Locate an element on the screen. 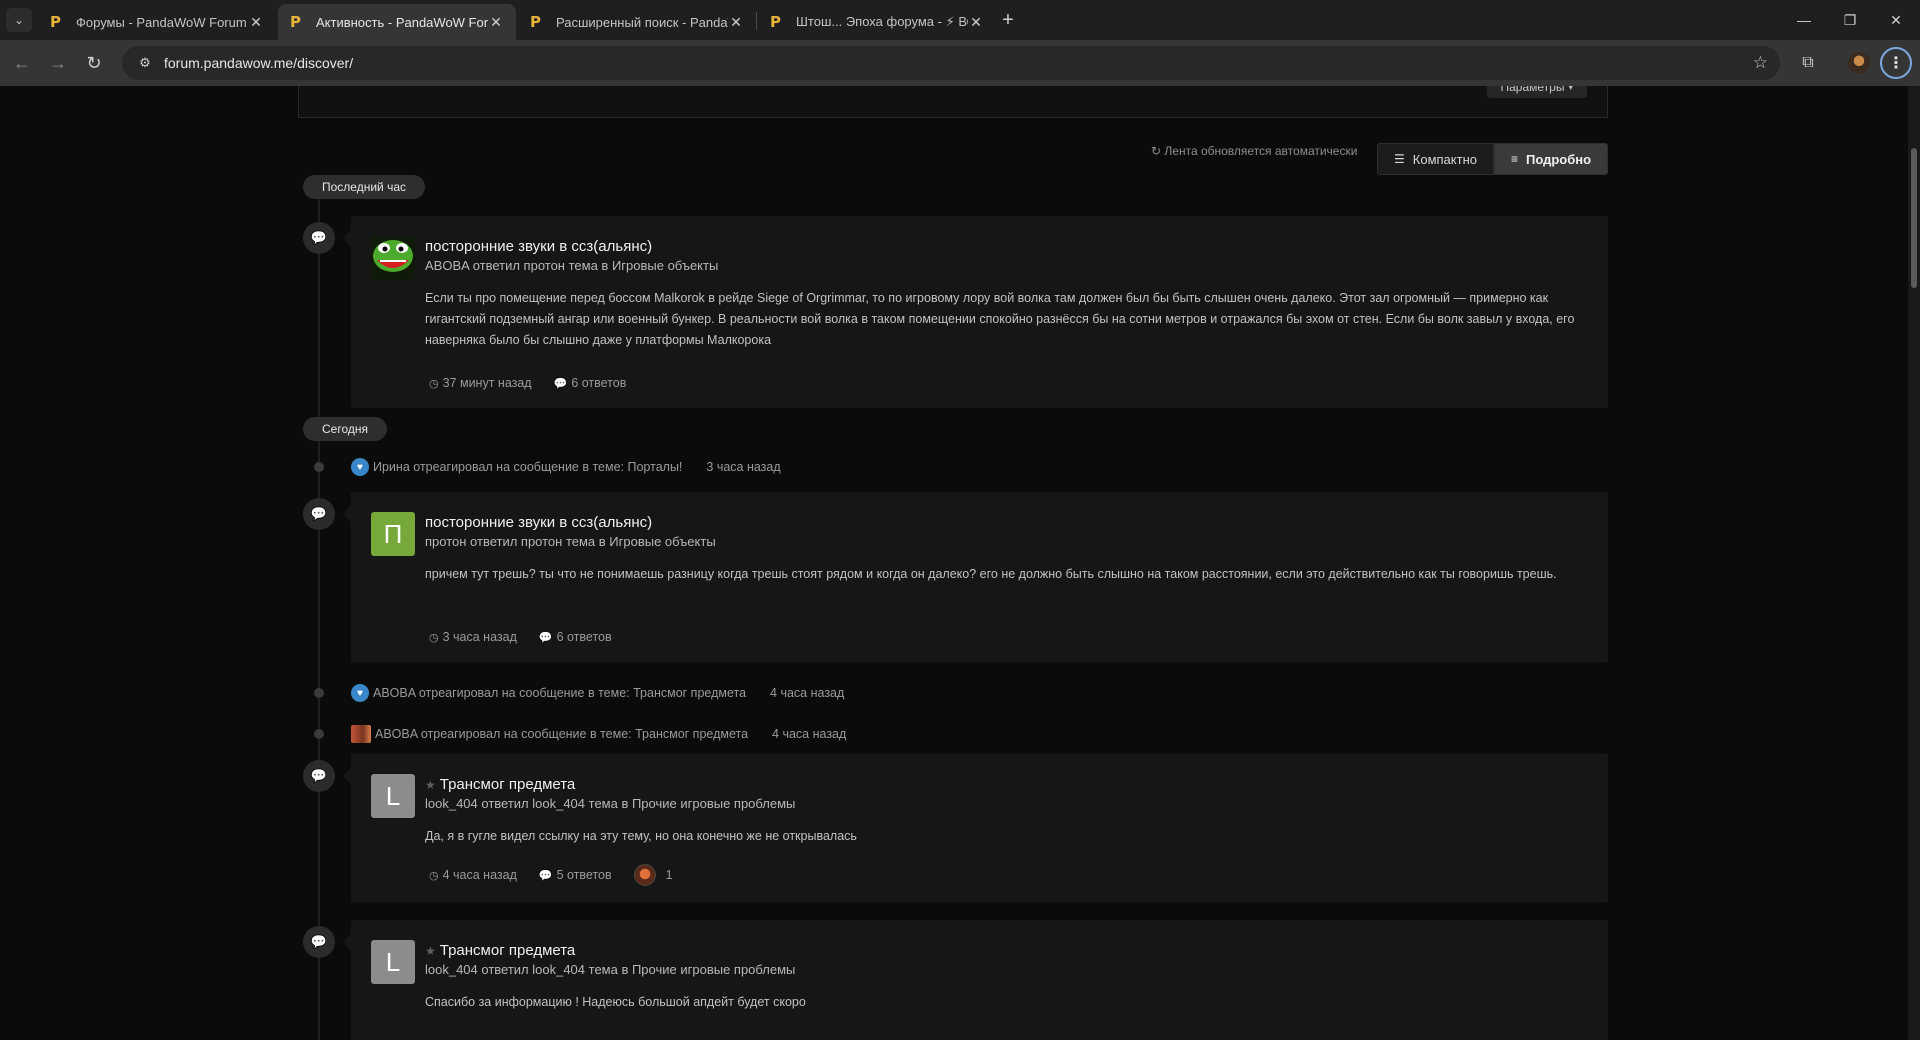 The width and height of the screenshot is (1920, 1040). puzzle-icon: ⧉ is located at coordinates (1808, 62).